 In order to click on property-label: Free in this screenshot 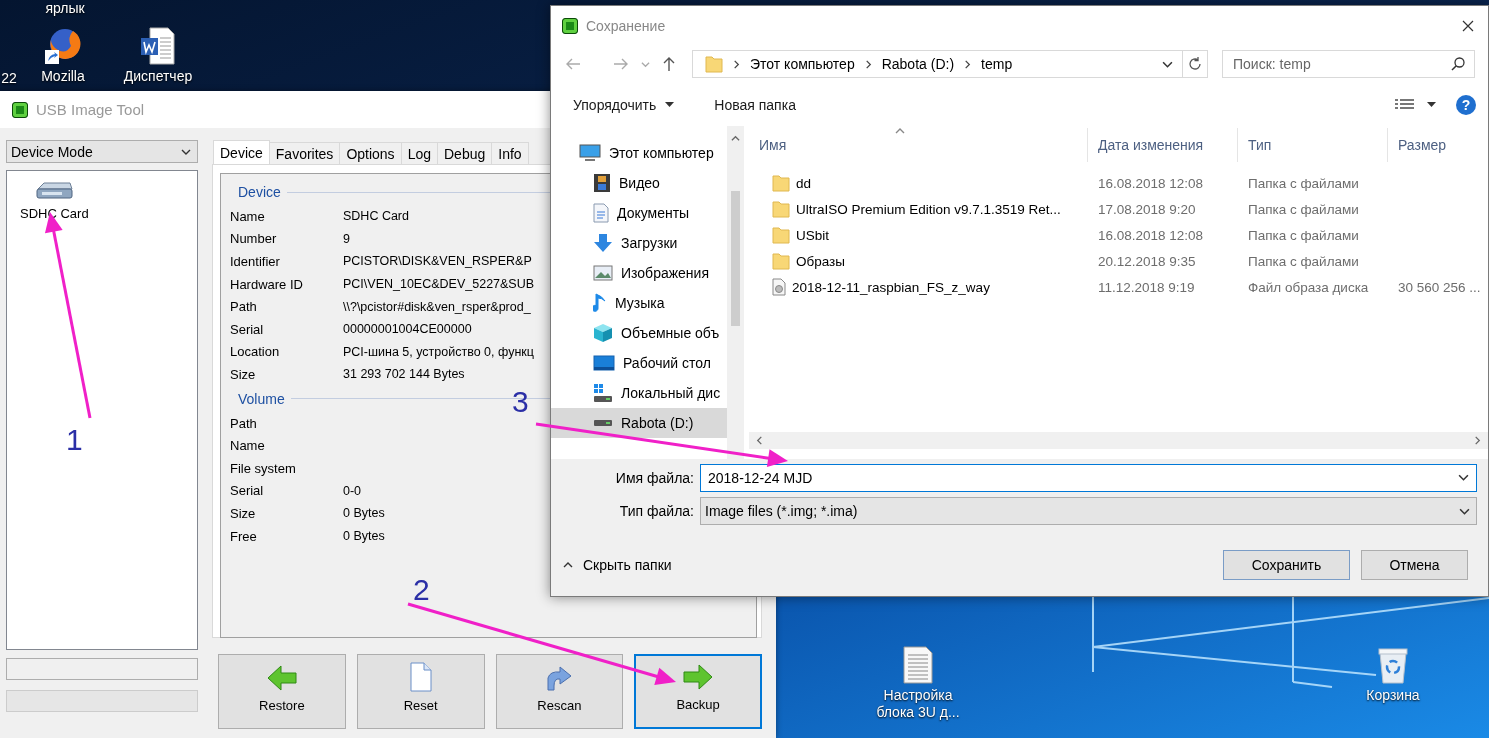, I will do `click(244, 536)`.